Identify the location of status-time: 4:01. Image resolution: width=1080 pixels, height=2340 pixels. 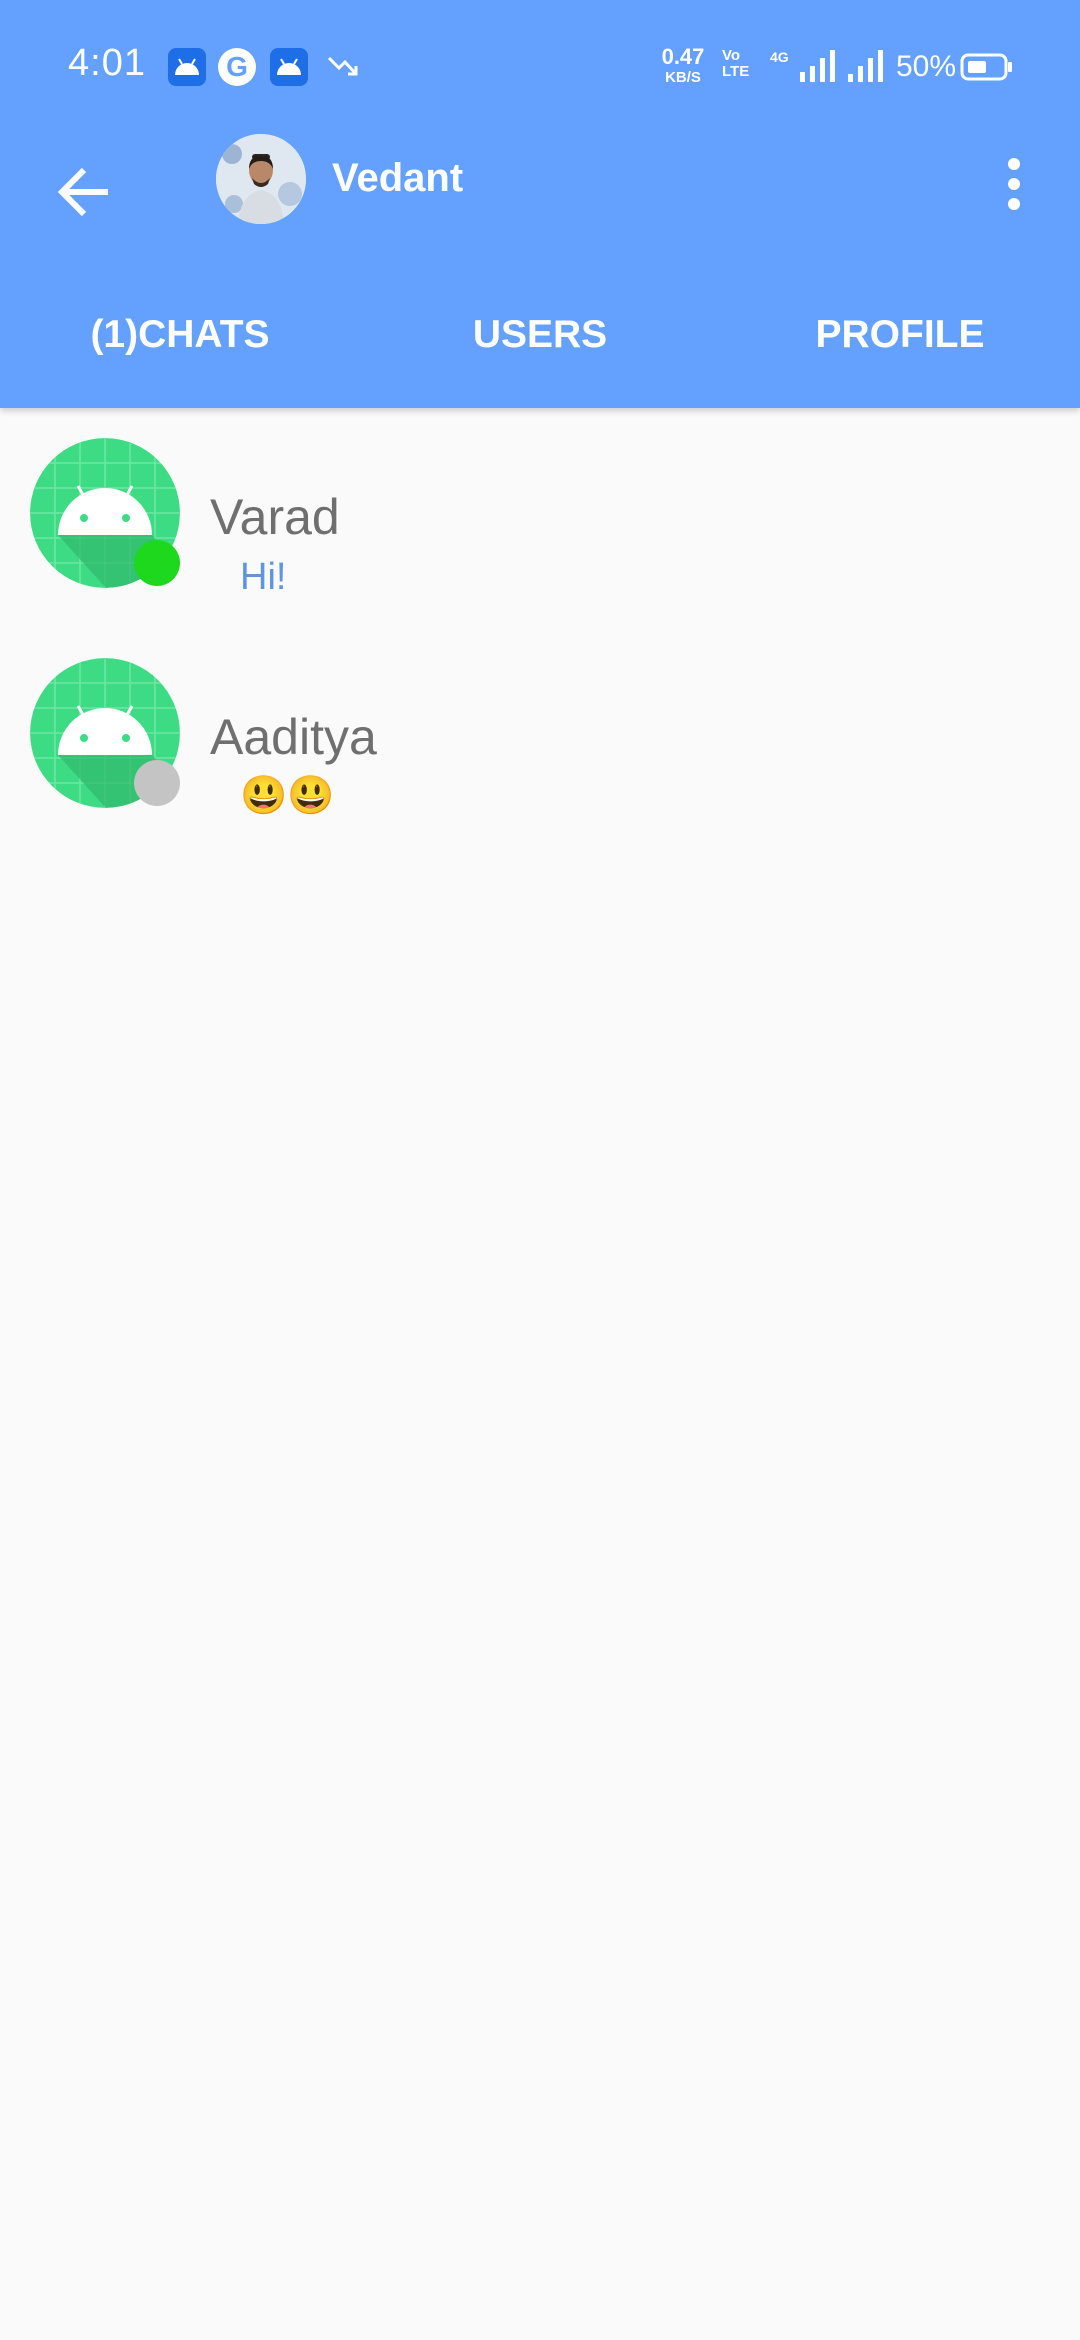
(107, 63).